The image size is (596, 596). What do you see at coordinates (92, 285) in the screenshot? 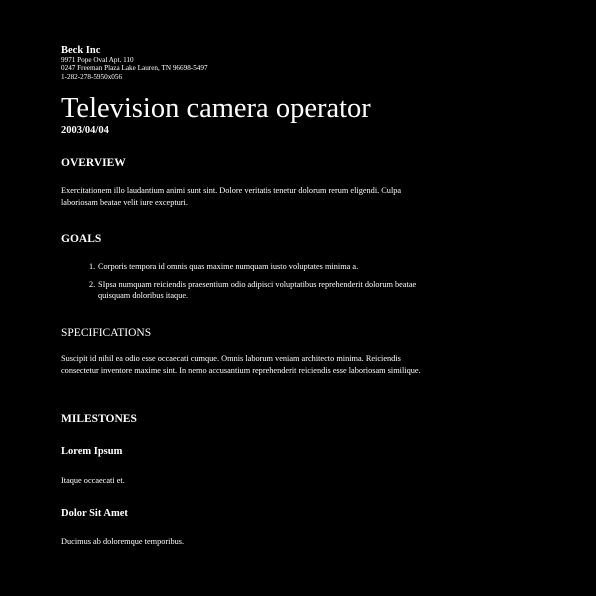
I see `goal-number: 2.` at bounding box center [92, 285].